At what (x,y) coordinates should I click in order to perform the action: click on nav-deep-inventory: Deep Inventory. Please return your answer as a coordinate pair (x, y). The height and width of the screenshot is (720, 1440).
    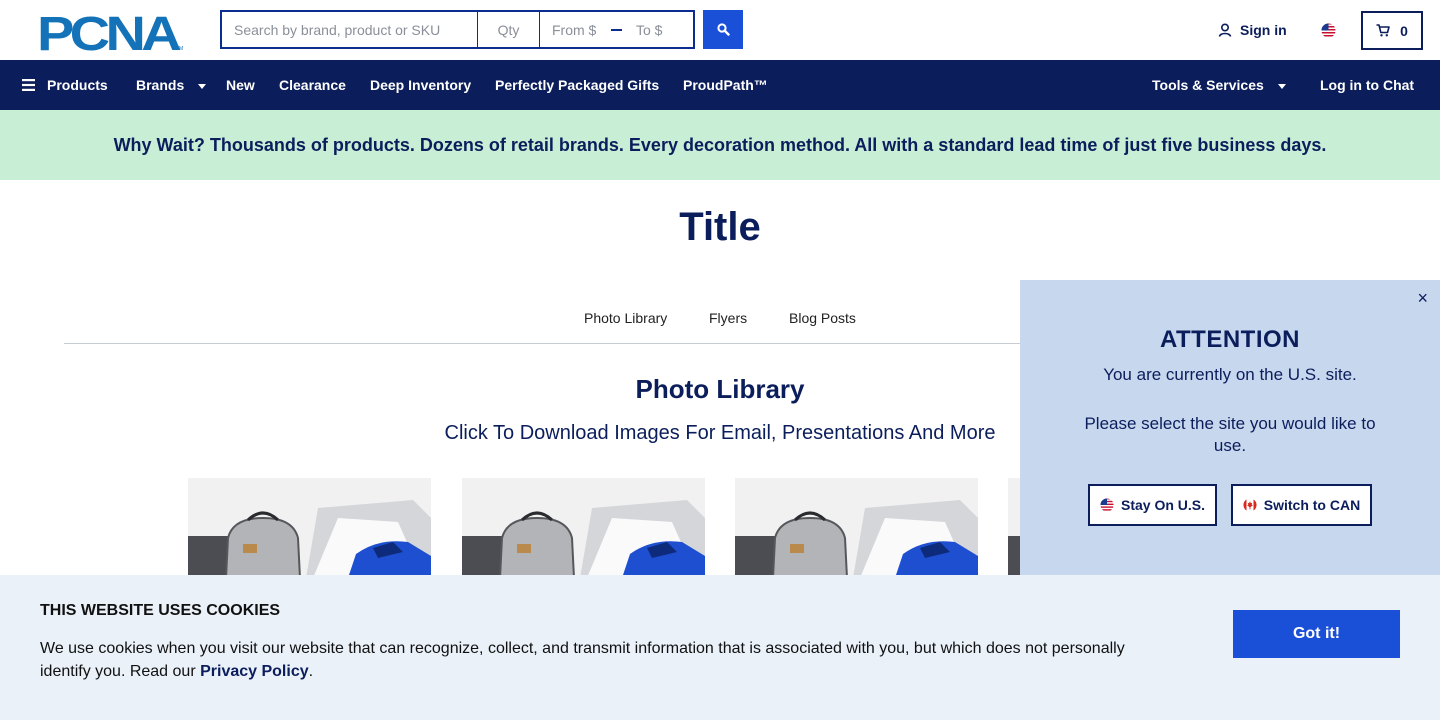
    Looking at the image, I should click on (420, 85).